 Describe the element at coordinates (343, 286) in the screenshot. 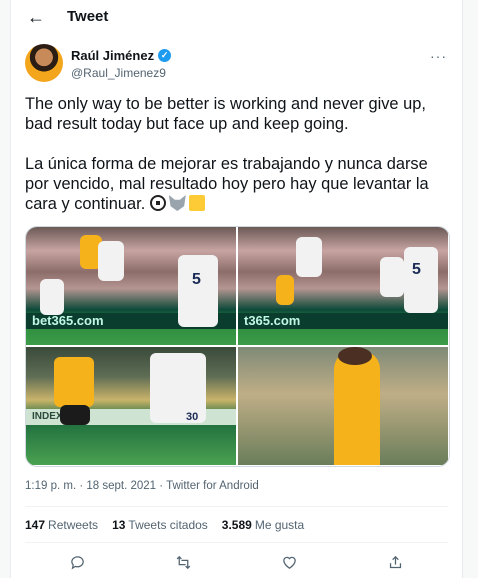

I see `photo-2: t365.com 5` at that location.